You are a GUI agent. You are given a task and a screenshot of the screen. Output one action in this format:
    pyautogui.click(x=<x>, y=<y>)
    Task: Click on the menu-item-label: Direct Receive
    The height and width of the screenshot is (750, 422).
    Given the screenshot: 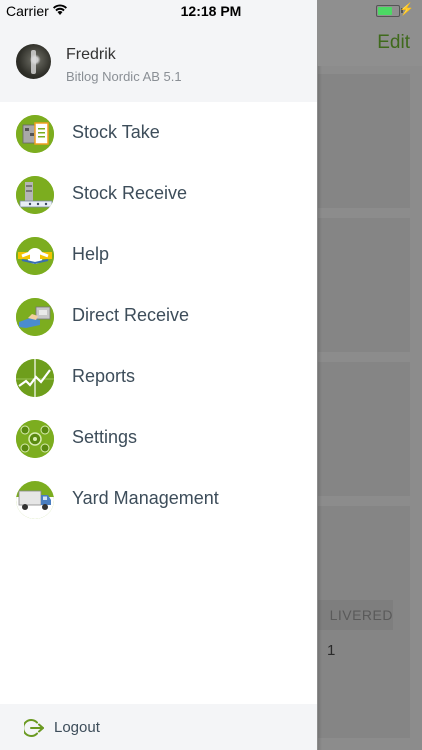 What is the action you would take?
    pyautogui.click(x=131, y=315)
    